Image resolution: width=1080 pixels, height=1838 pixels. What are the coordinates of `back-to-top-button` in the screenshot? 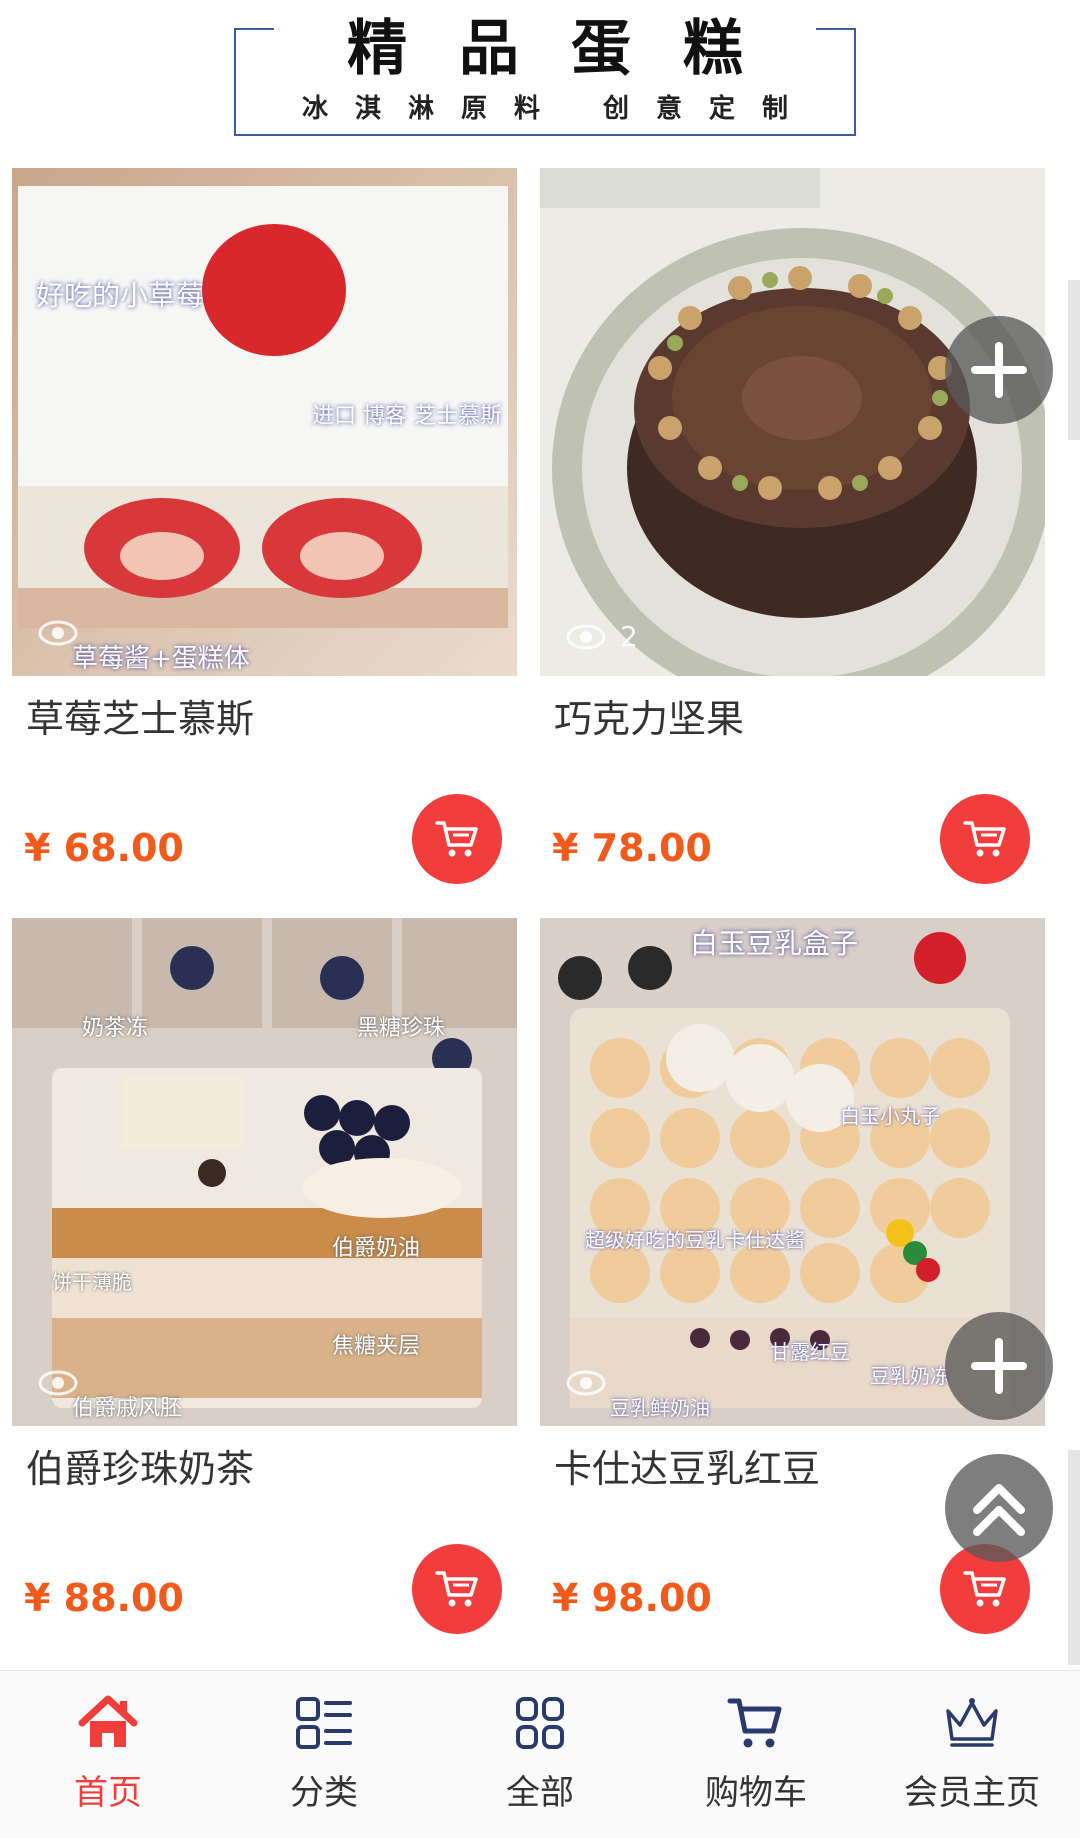 It's located at (999, 1508).